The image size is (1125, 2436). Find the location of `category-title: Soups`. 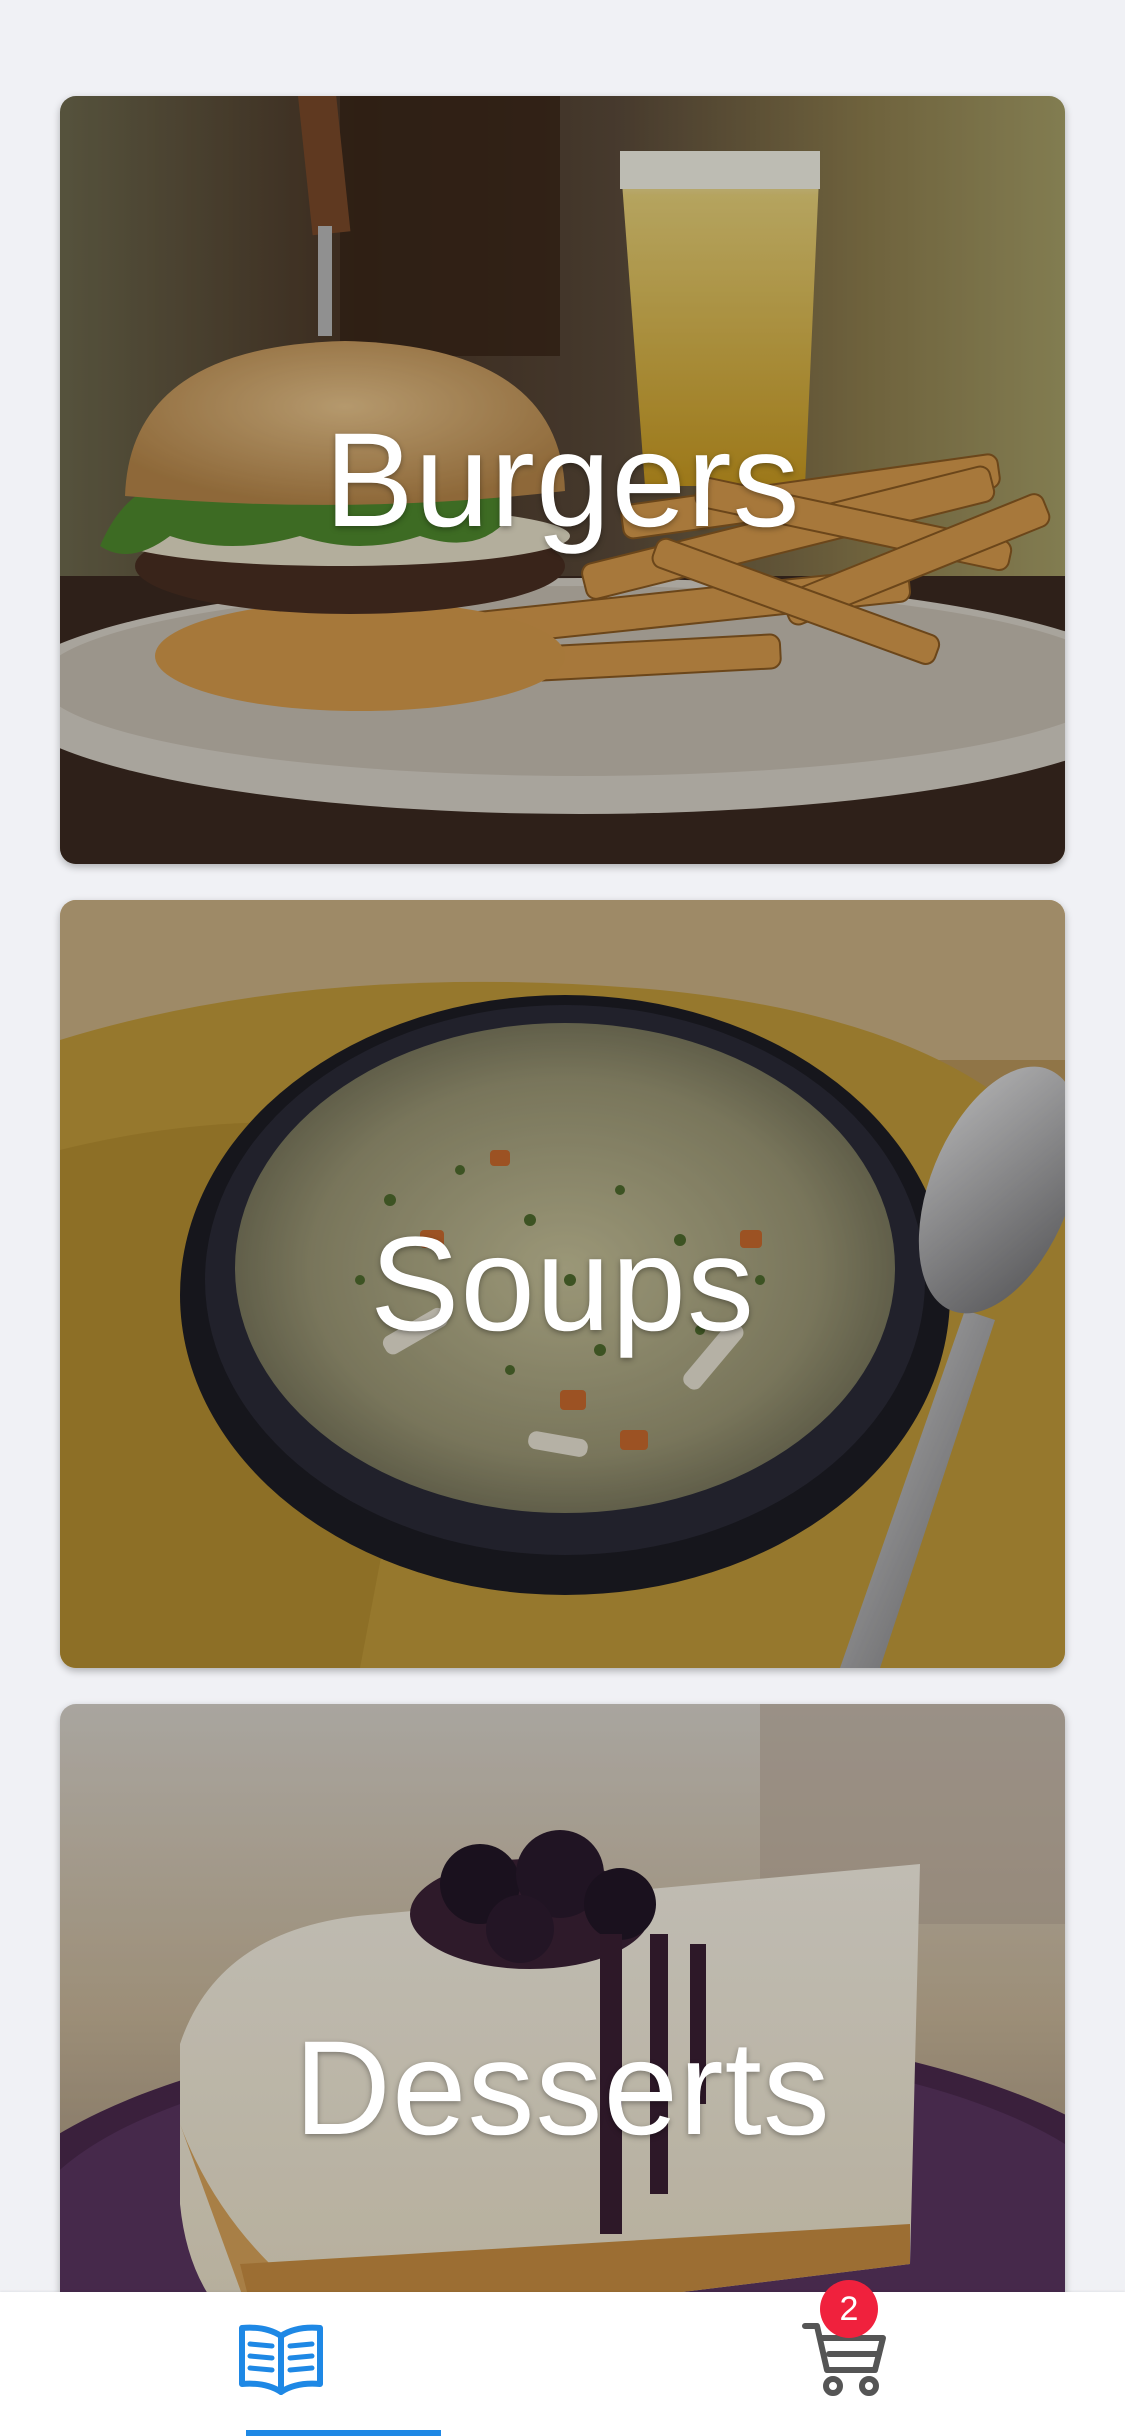

category-title: Soups is located at coordinates (562, 1284).